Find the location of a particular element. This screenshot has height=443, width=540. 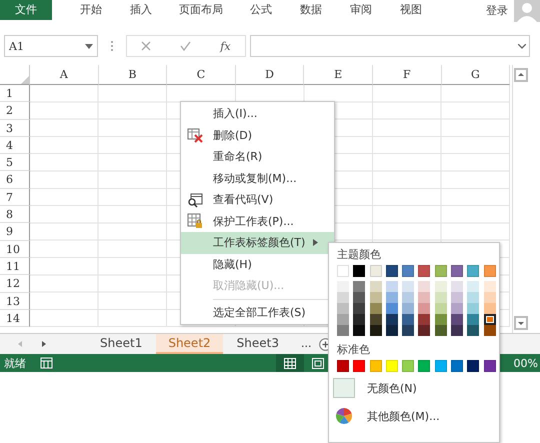

menu-item: 删除(D) is located at coordinates (257, 135).